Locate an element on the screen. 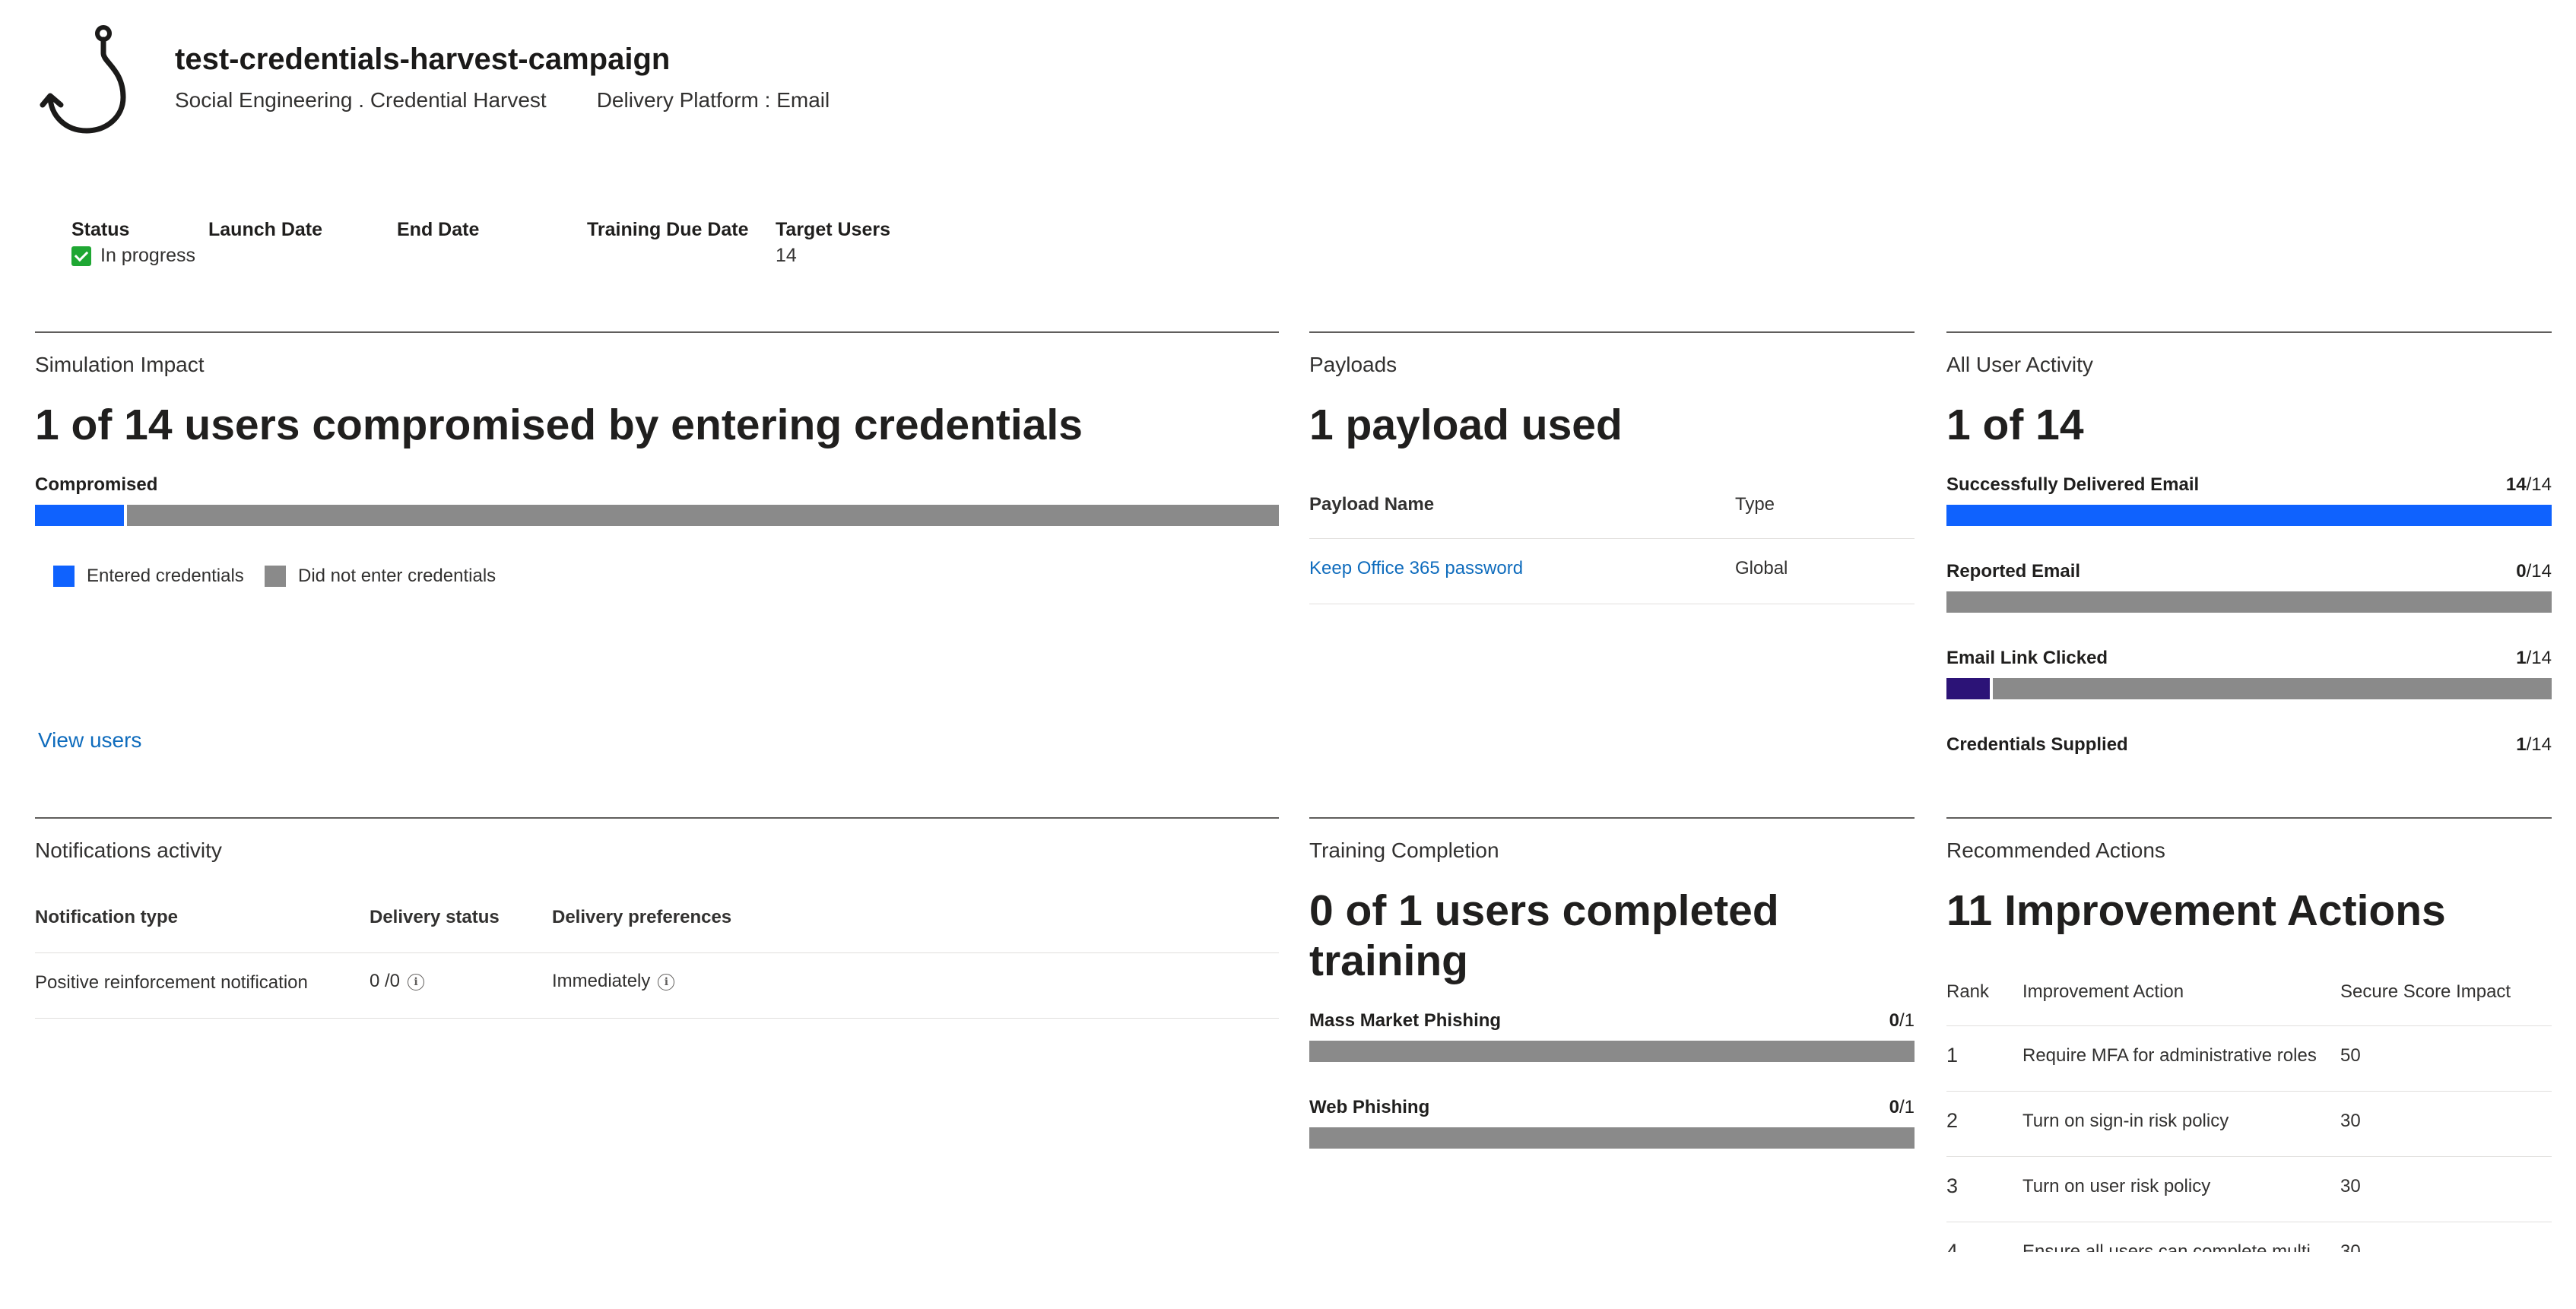 This screenshot has width=2576, height=1309. training-row: Web Phishing 0/1 is located at coordinates (1612, 1107).